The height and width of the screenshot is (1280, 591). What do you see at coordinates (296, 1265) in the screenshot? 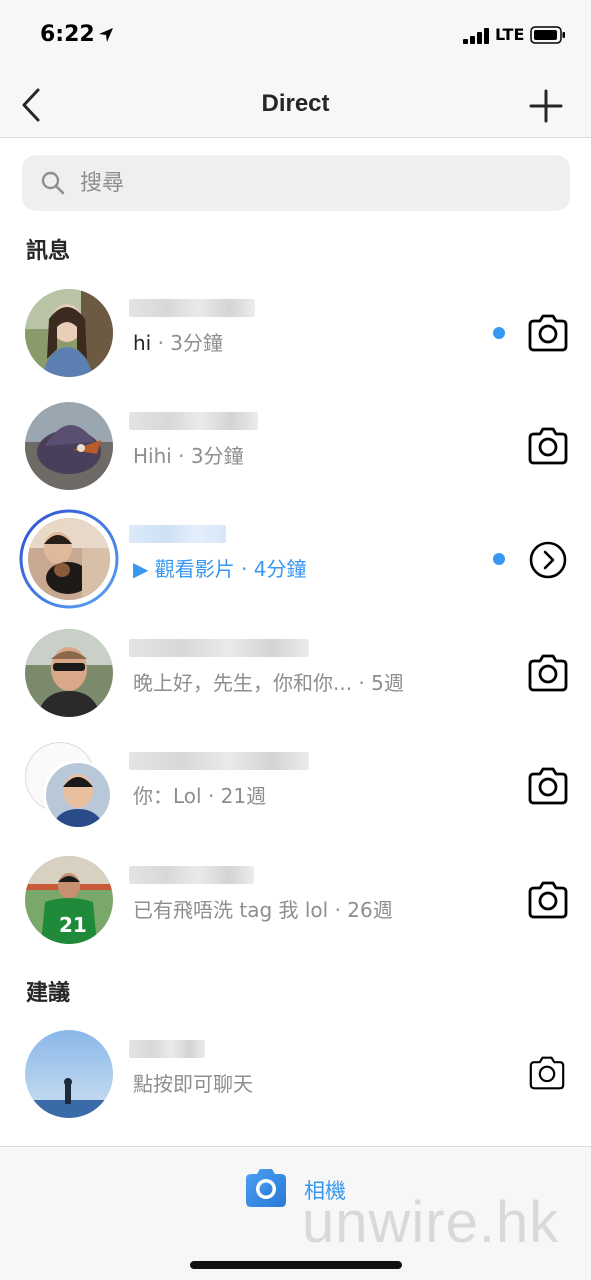
I see `home-indicator` at bounding box center [296, 1265].